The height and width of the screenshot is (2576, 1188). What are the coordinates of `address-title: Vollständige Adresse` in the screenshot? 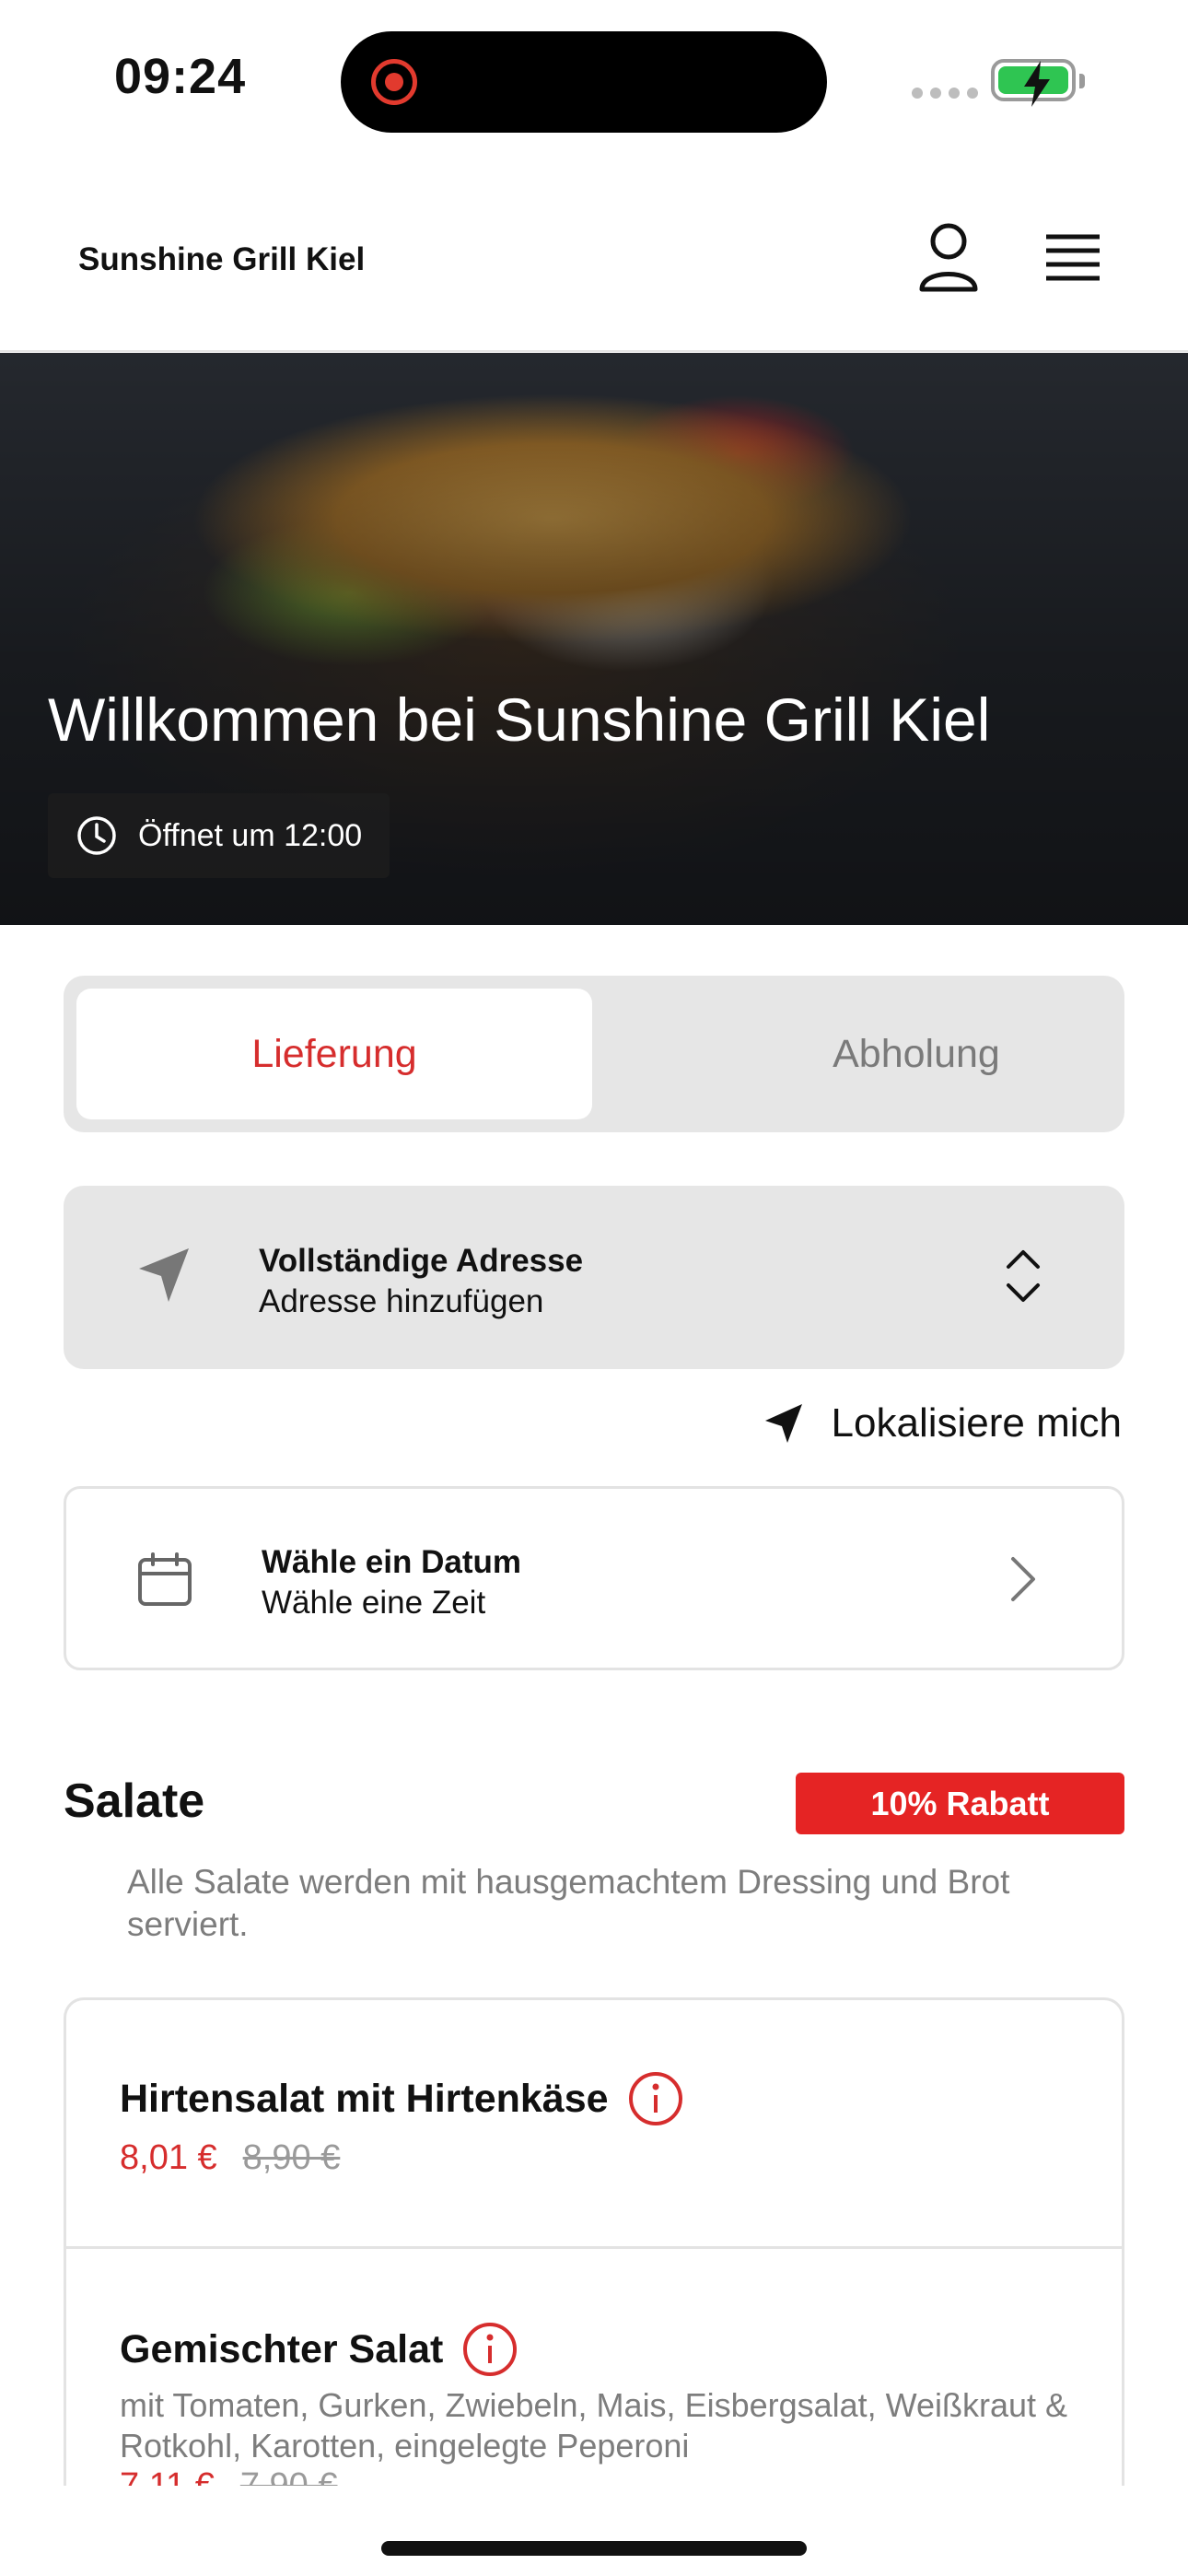 It's located at (421, 1261).